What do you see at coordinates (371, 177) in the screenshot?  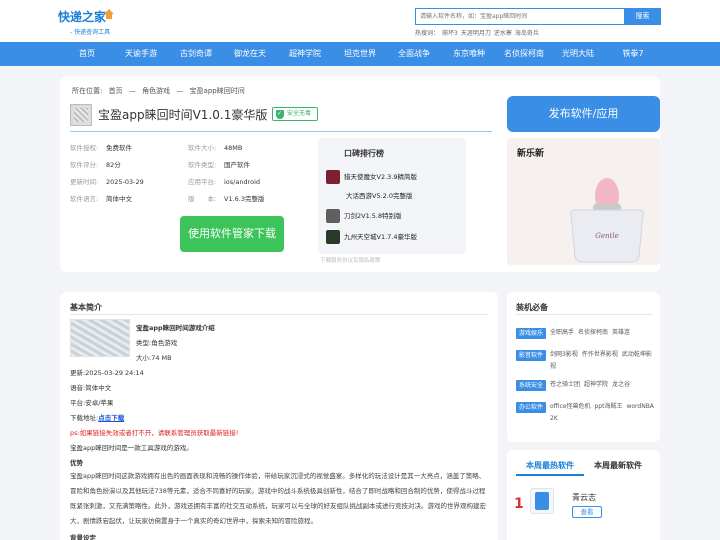 I see `rank-item: 猎天使魔女V2.3.9精简版` at bounding box center [371, 177].